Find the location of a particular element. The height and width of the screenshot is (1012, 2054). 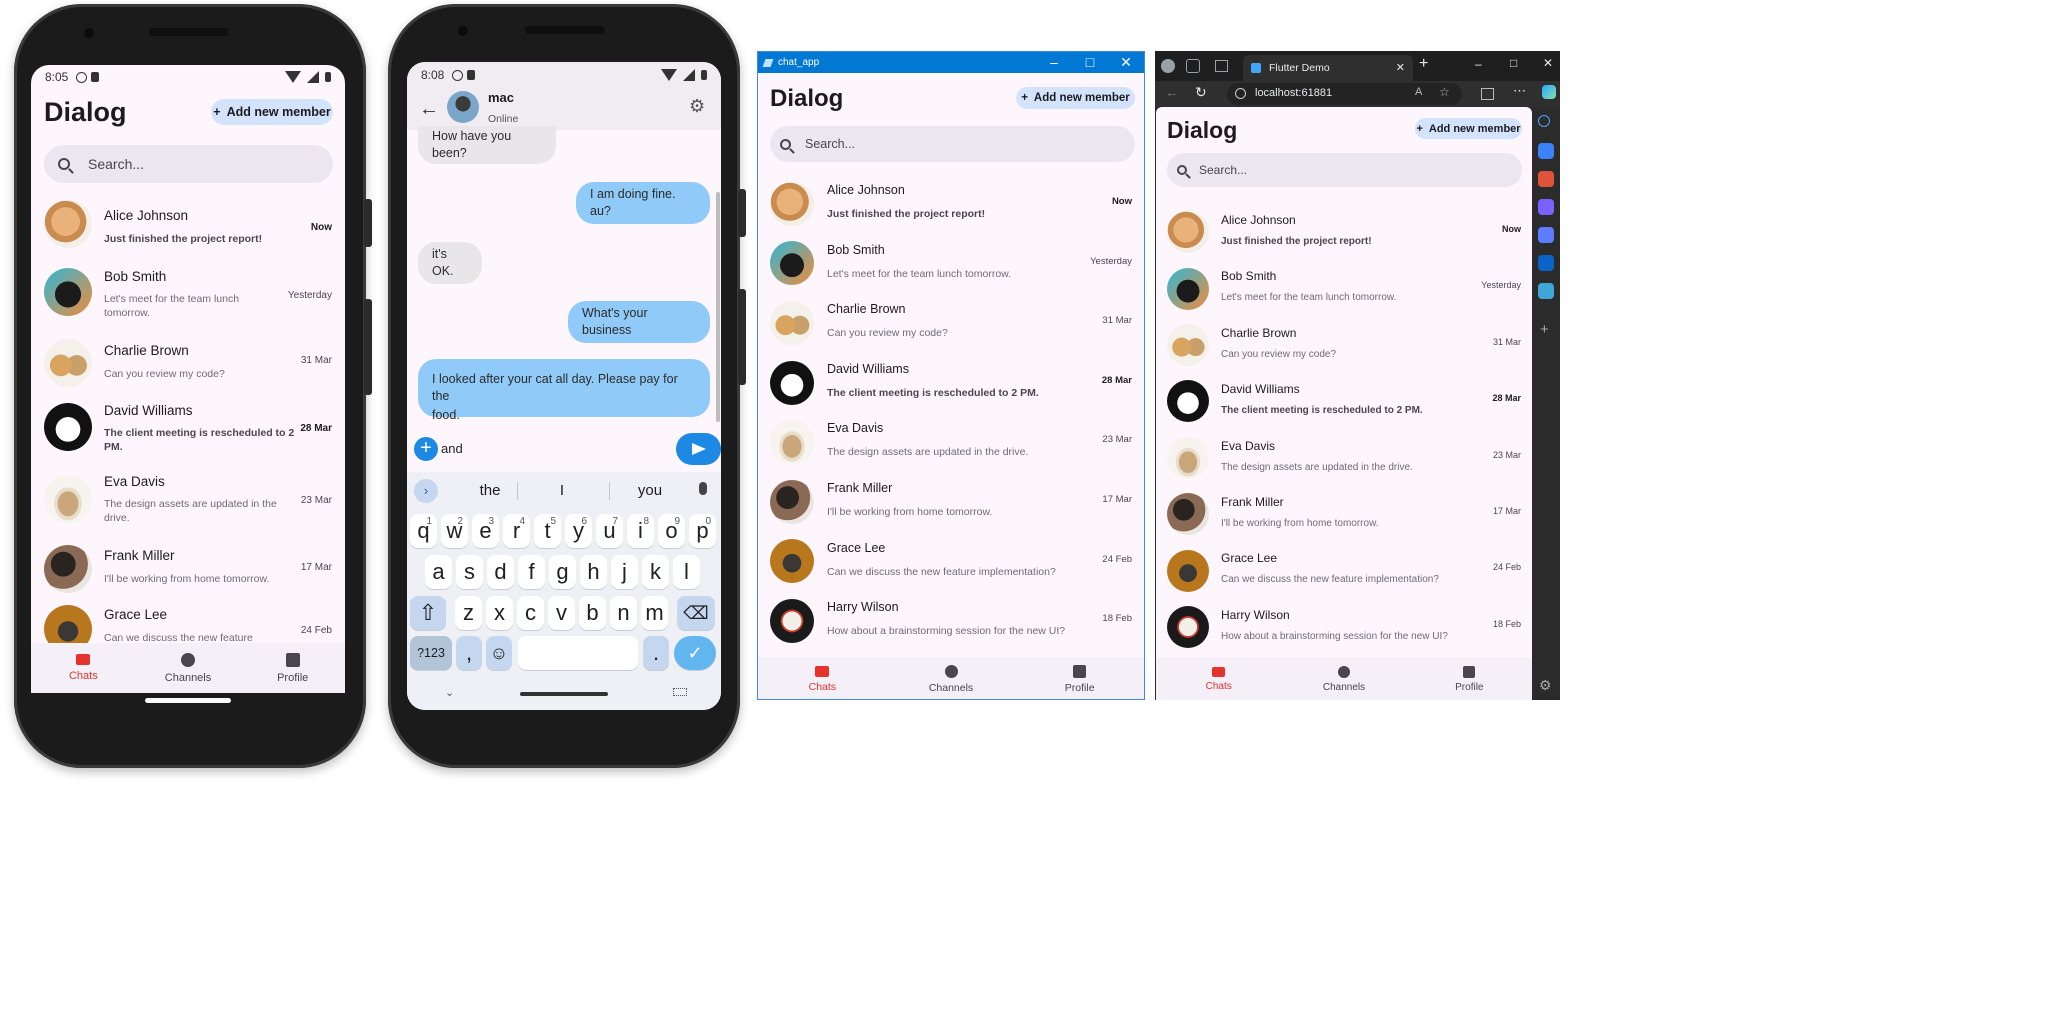

key: z is located at coordinates (468, 613).